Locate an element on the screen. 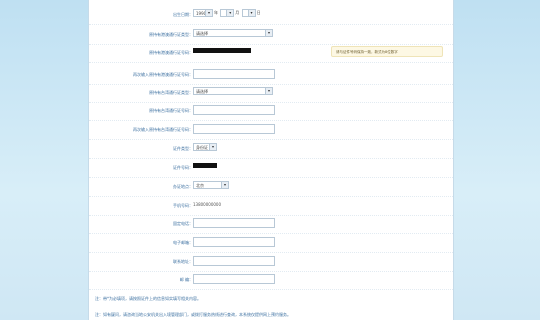 Image resolution: width=540 pixels, height=320 pixels. mobile-value: 13800000000 is located at coordinates (207, 204).